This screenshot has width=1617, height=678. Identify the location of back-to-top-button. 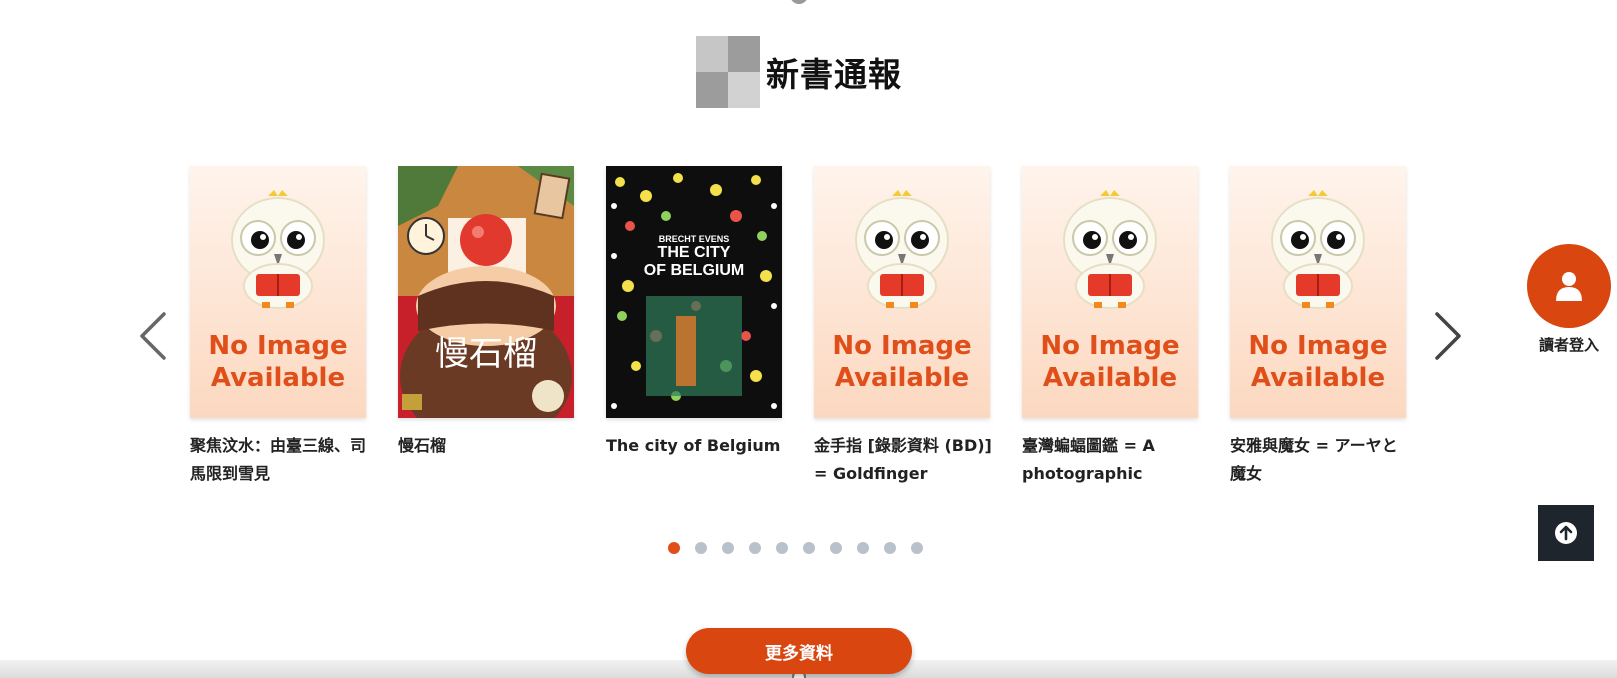
(1566, 533).